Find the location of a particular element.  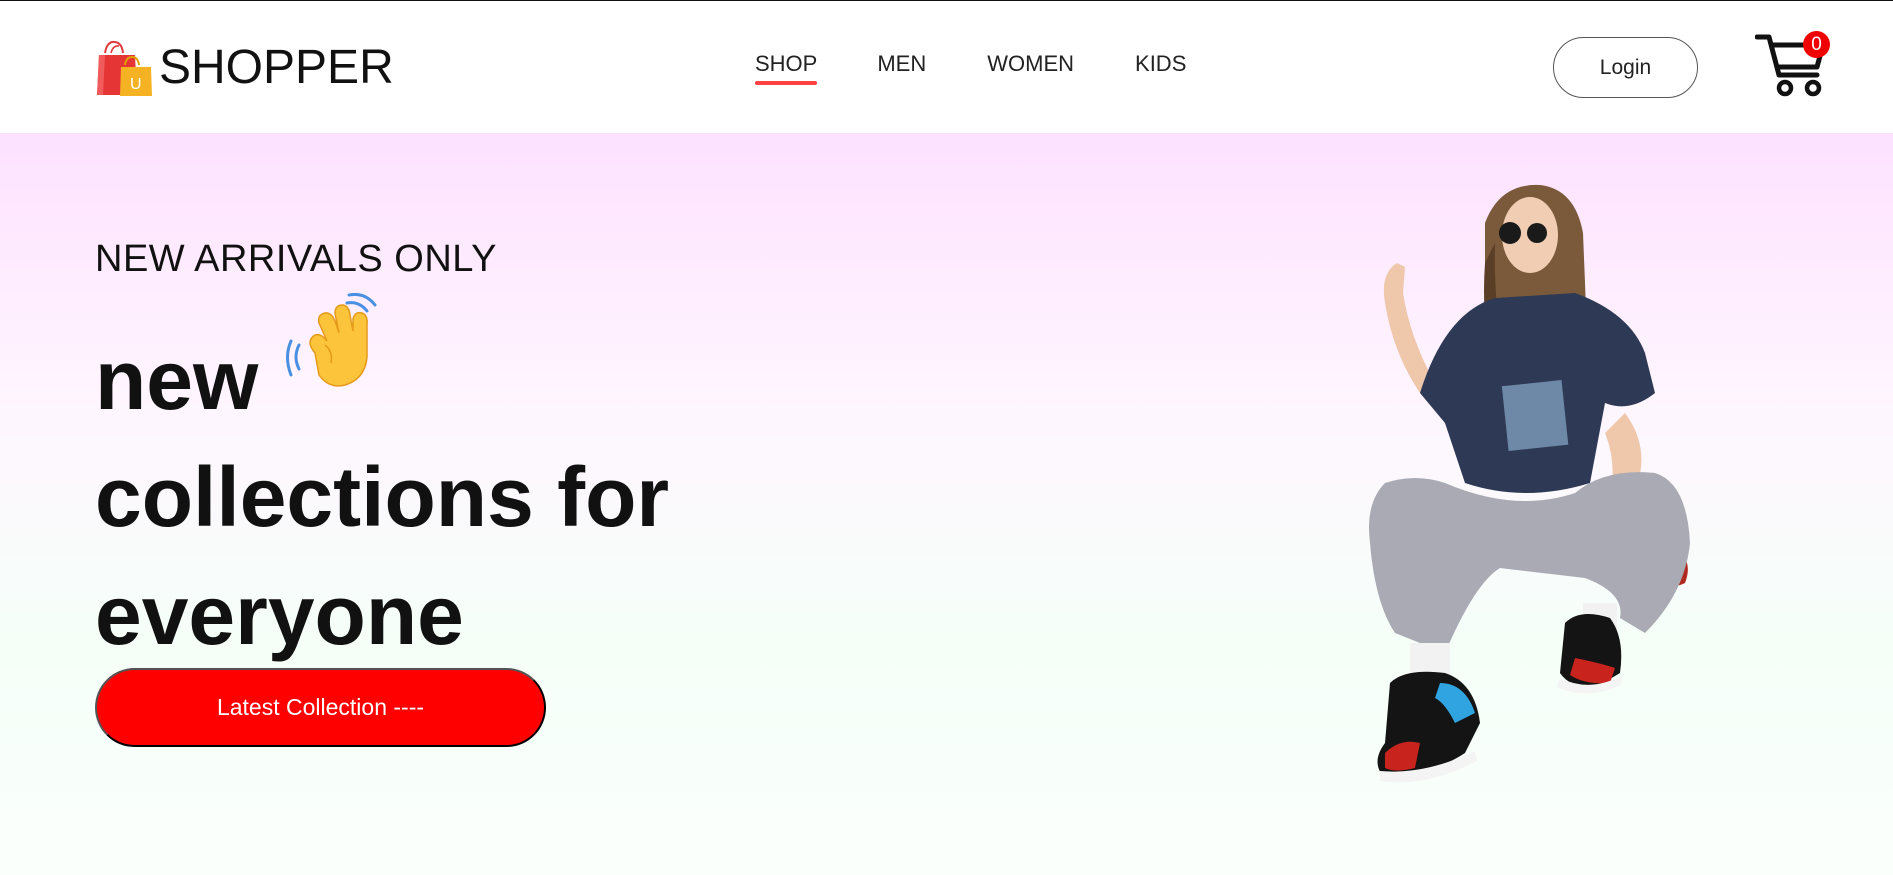

nav-item-kids: KIDS is located at coordinates (1160, 71).